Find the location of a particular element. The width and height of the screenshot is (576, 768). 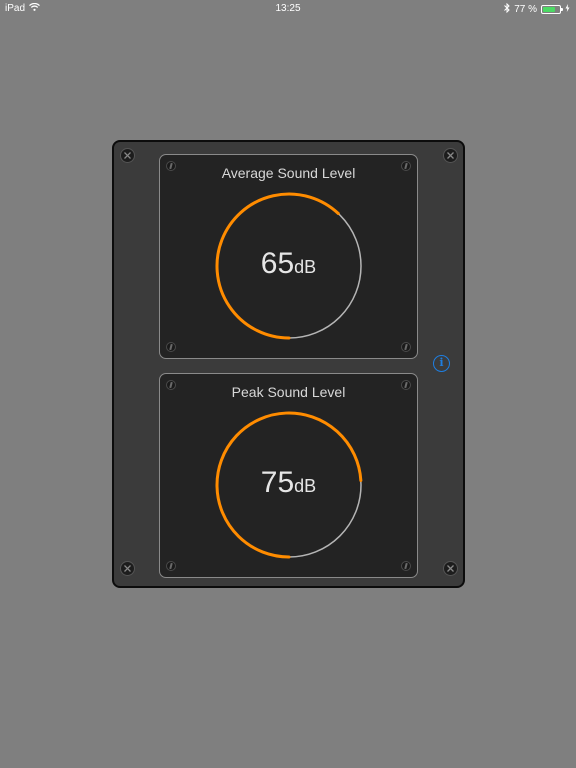

battery-percent: 77 % is located at coordinates (525, 9).